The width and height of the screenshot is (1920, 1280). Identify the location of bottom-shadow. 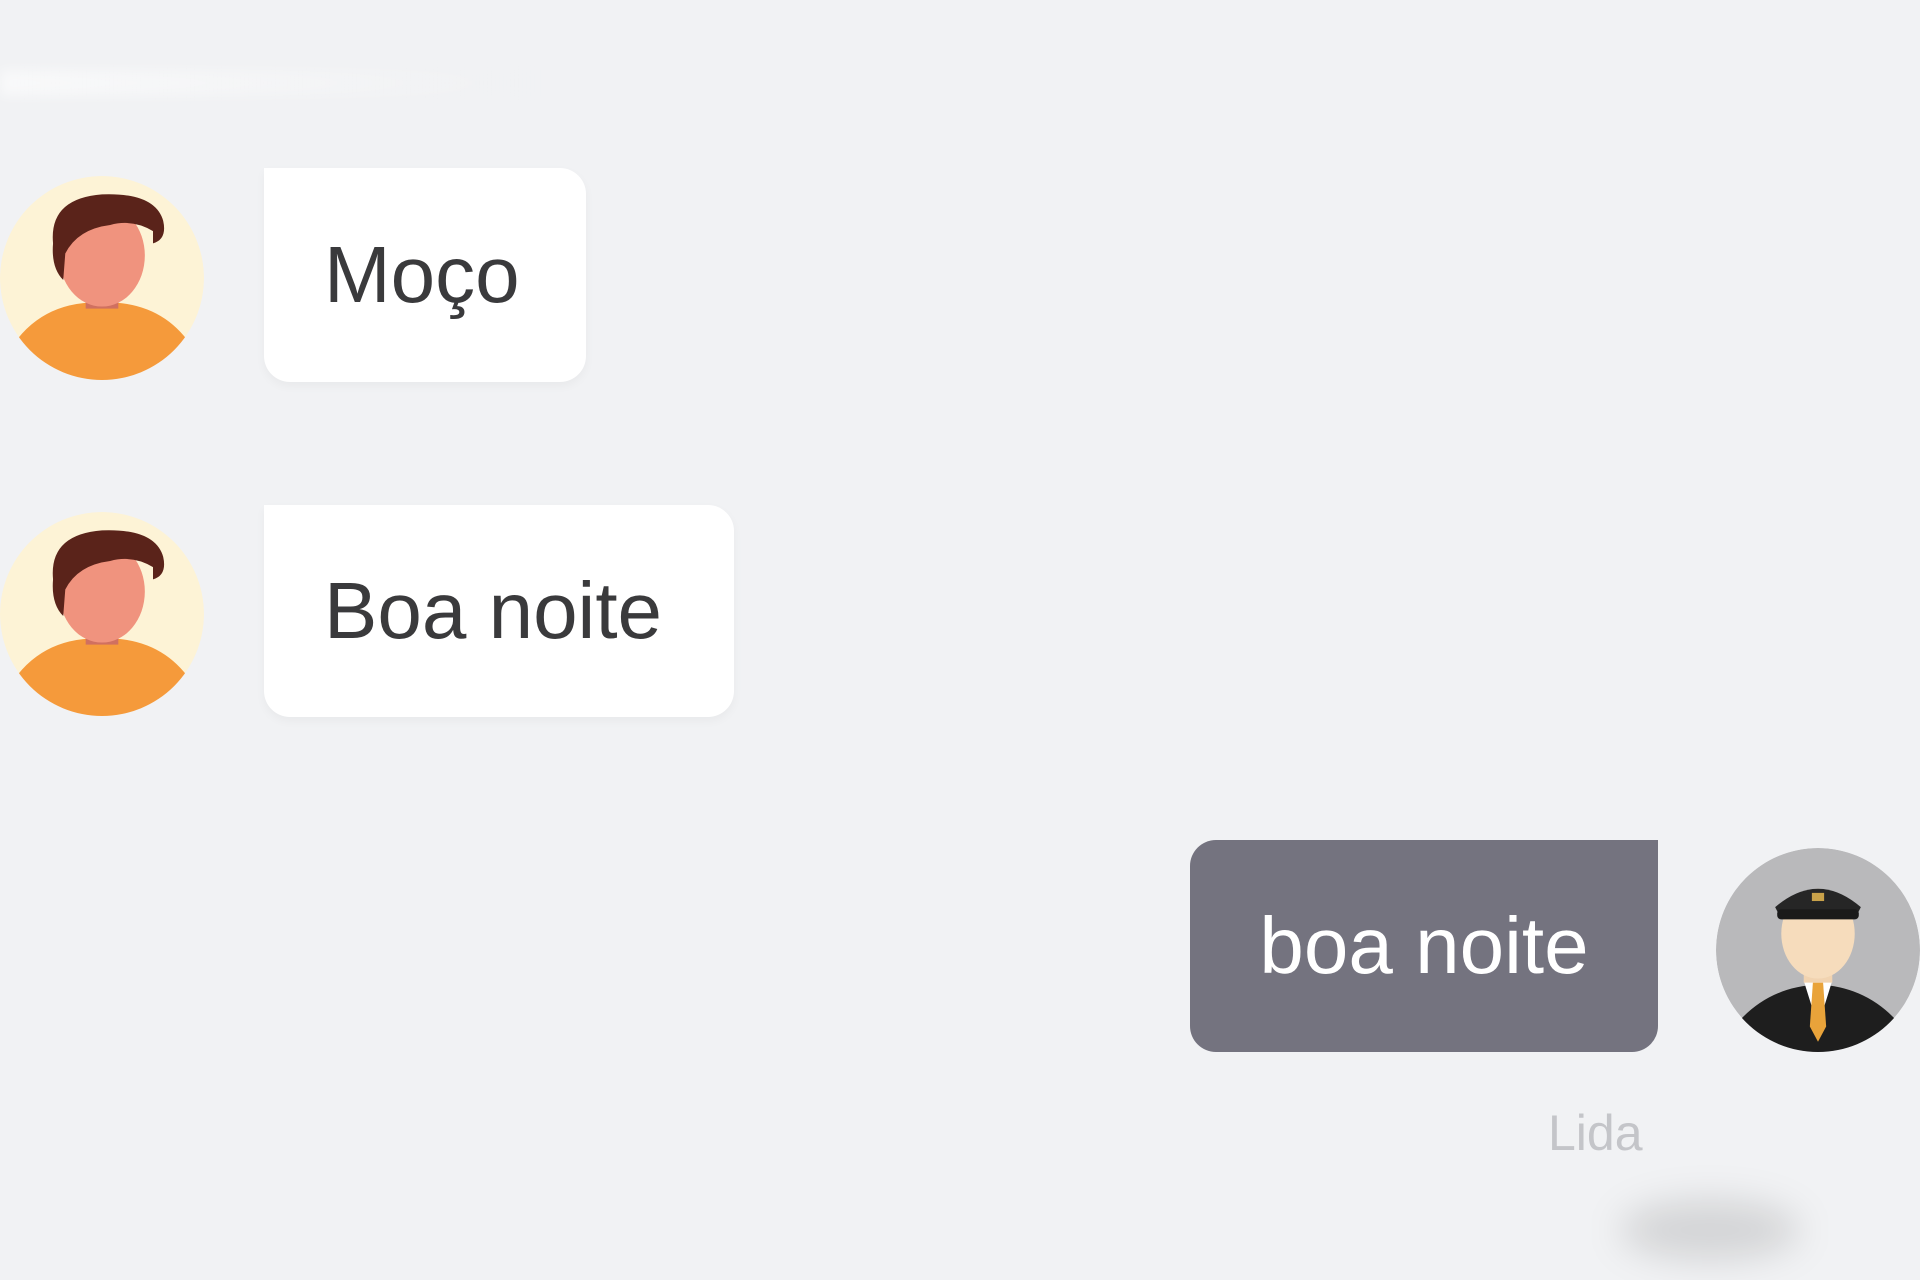
(1710, 1230).